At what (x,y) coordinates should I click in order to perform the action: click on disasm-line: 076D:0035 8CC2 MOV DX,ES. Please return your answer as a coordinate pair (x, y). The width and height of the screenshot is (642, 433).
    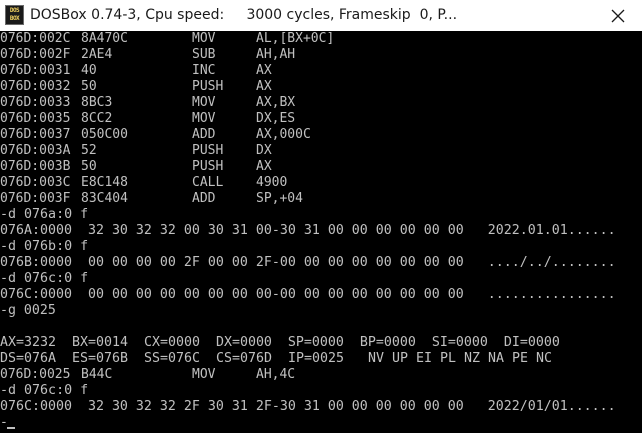
    Looking at the image, I should click on (147, 119).